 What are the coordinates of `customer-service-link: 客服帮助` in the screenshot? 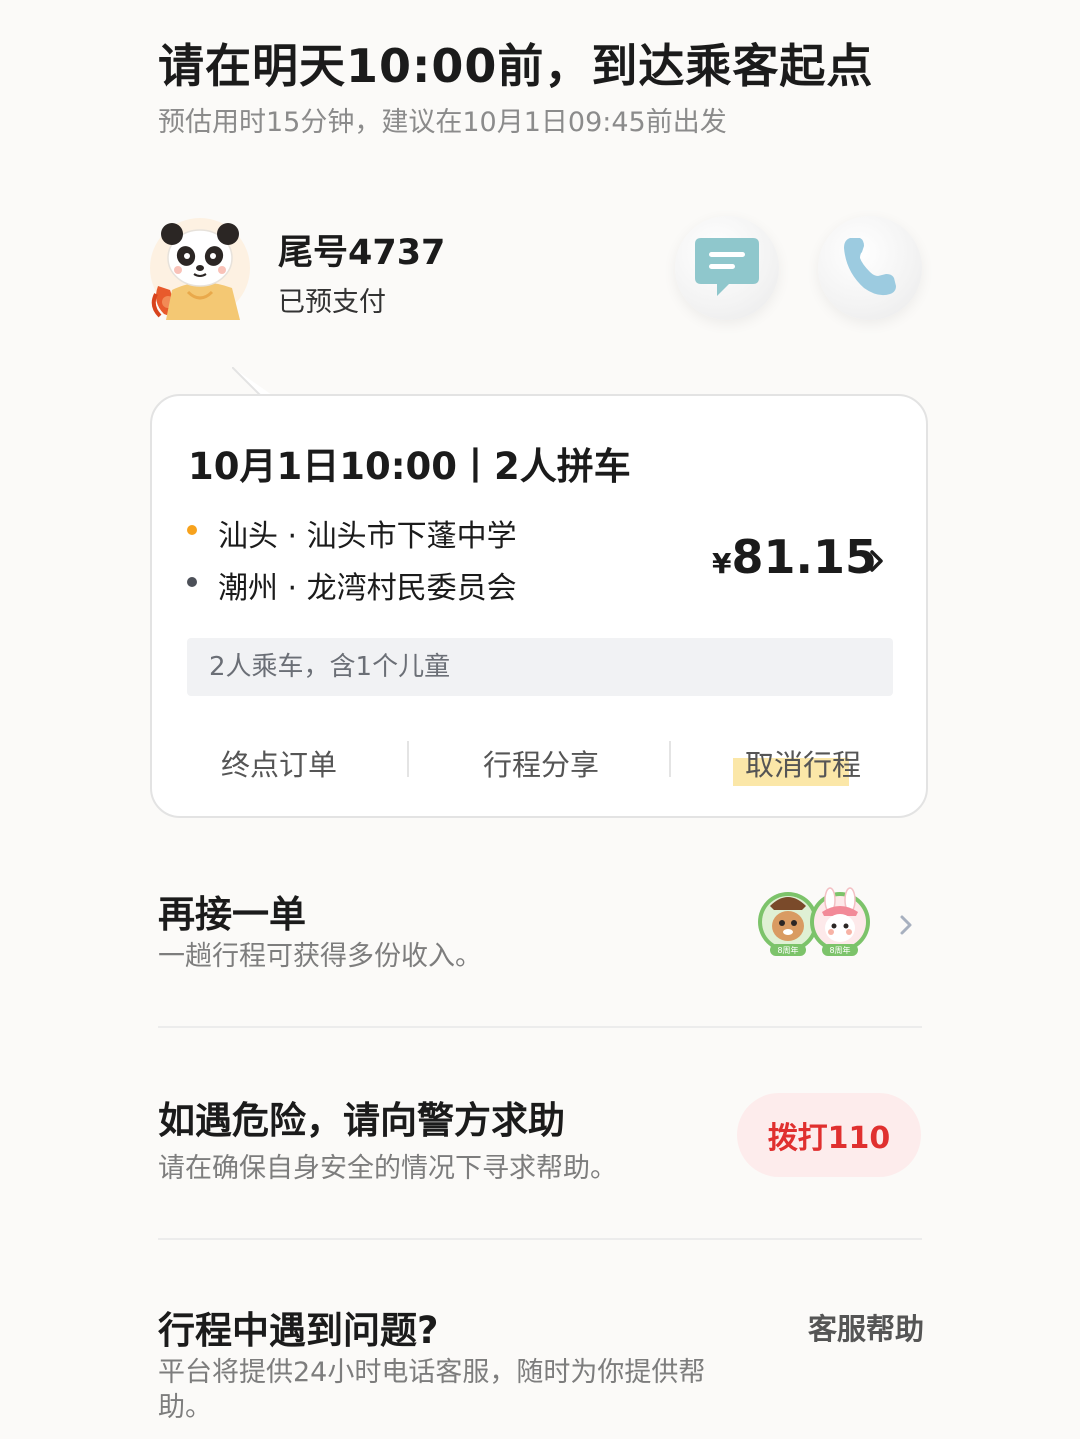 It's located at (866, 1327).